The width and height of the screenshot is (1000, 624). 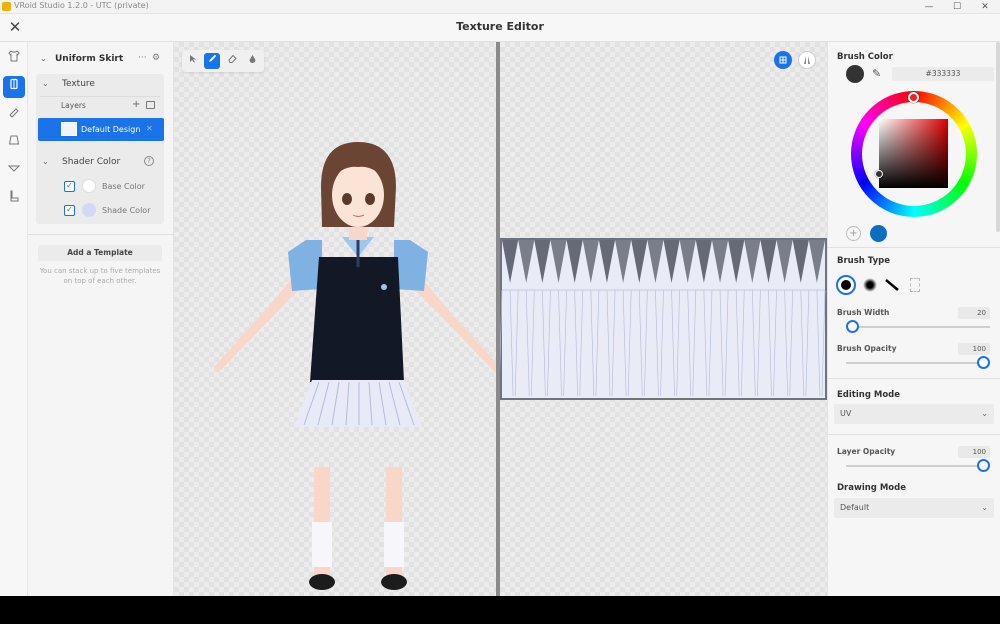 I want to click on uv-texture-map, so click(x=663, y=319).